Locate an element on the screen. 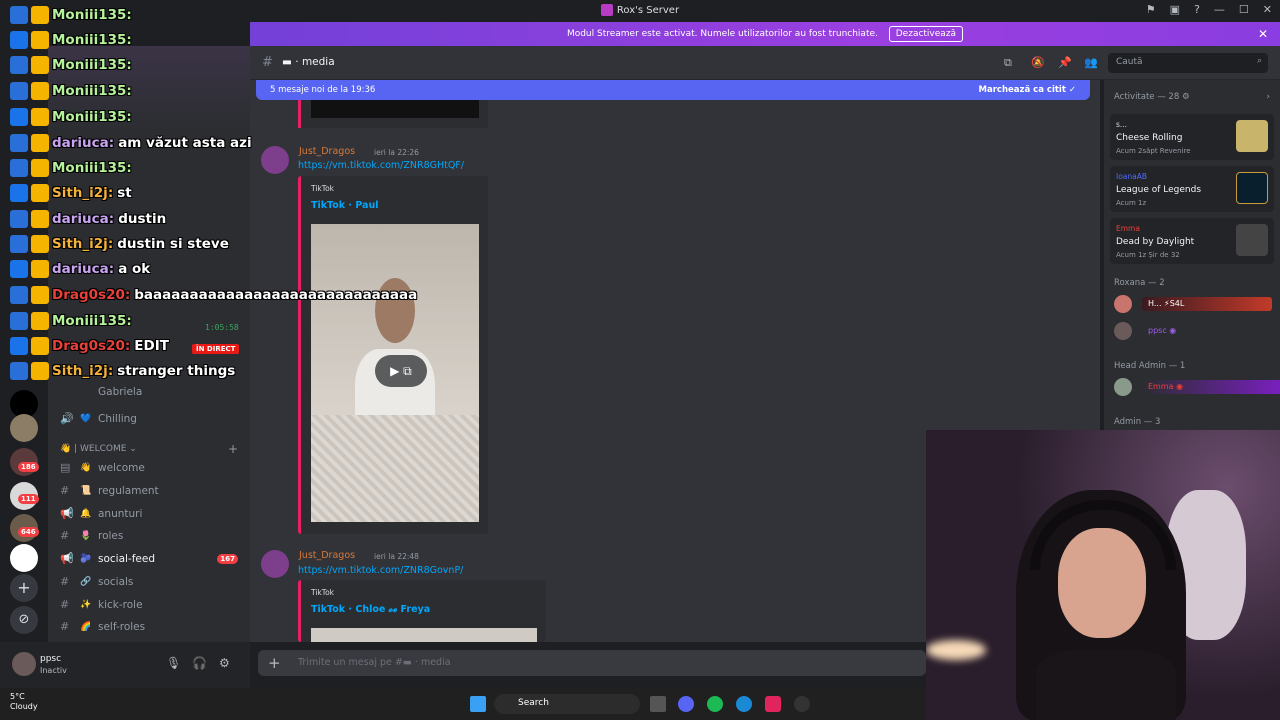  search-input: Caută ⌕ is located at coordinates (1188, 63).